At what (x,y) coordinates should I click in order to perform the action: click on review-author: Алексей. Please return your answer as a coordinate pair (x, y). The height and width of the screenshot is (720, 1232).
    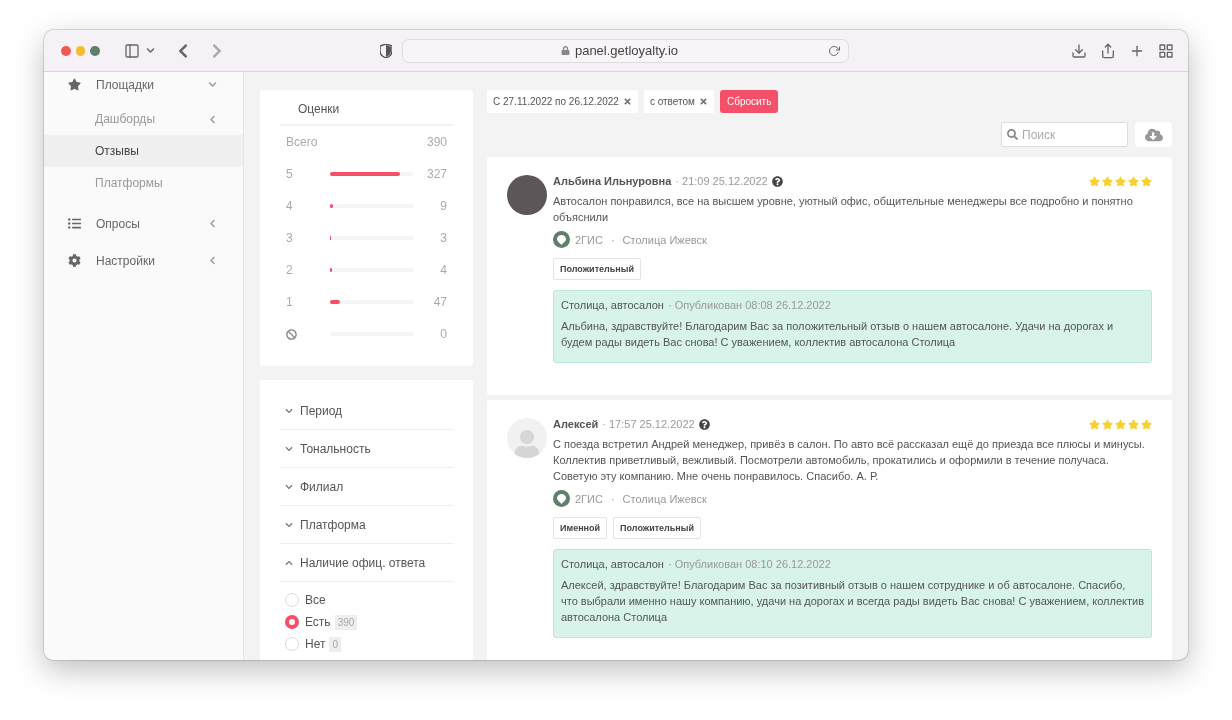
    Looking at the image, I should click on (576, 424).